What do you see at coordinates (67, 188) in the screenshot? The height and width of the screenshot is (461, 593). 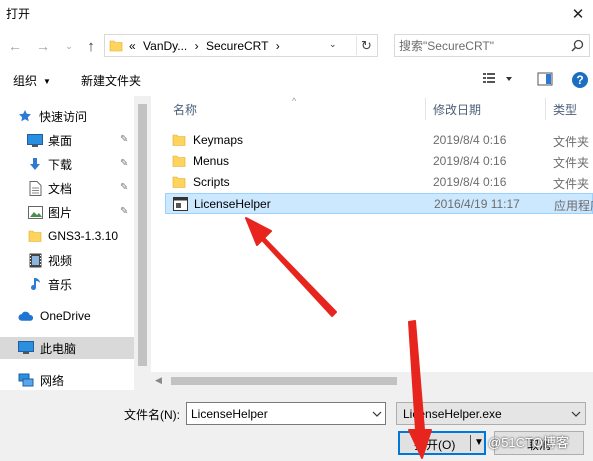 I see `sidebar-item-documents: 文档 ✎` at bounding box center [67, 188].